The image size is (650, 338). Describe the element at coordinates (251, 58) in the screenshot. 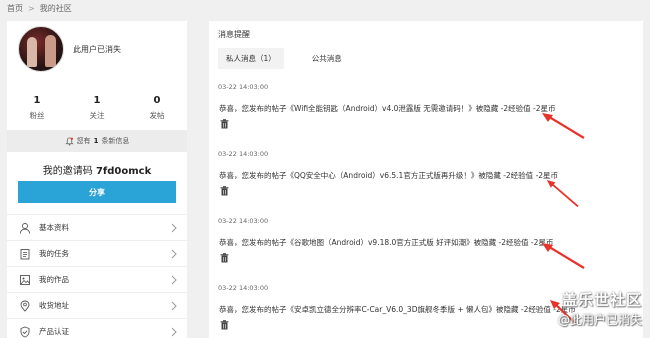

I see `tab-private-messages: 私人消息（1）` at that location.